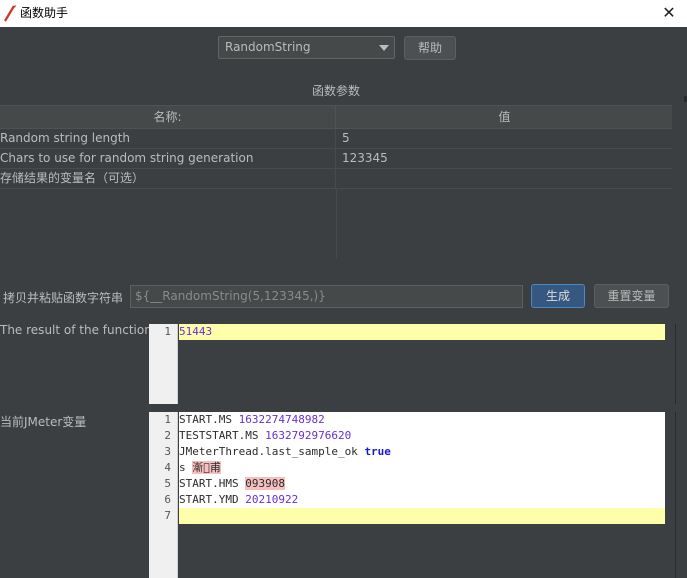 This screenshot has height=578, width=687. I want to click on line-number: 5, so click(167, 483).